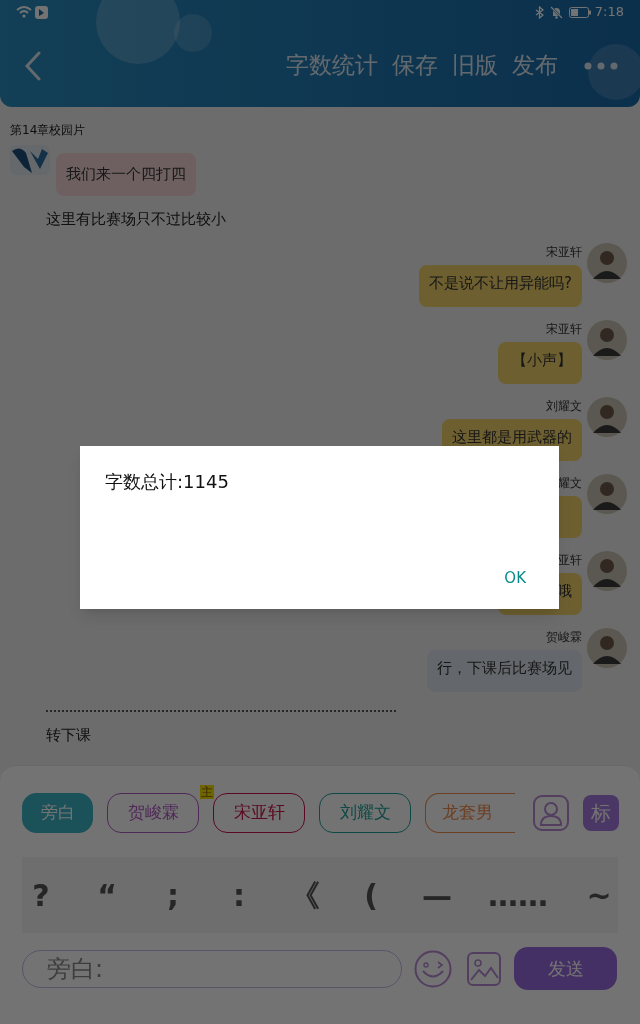 The width and height of the screenshot is (640, 1024). Describe the element at coordinates (570, 560) in the screenshot. I see `author-name: 亚轩` at that location.